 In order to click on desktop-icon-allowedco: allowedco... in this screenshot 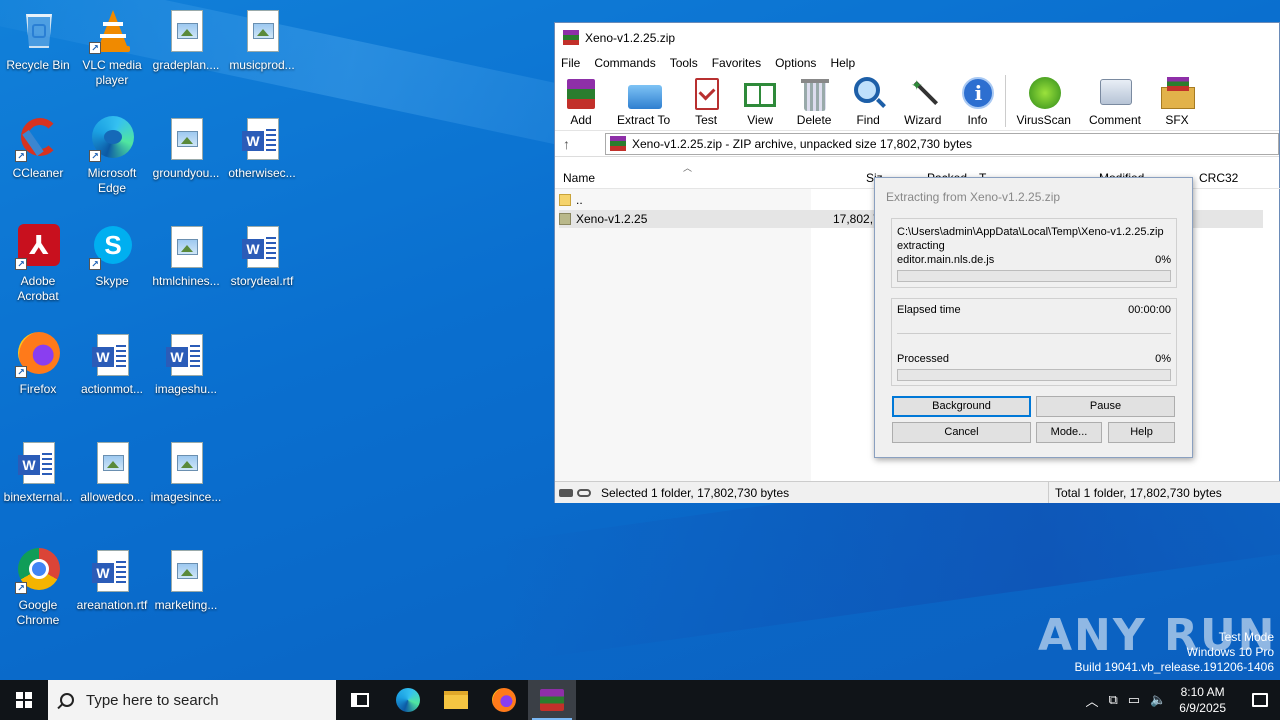, I will do `click(112, 472)`.